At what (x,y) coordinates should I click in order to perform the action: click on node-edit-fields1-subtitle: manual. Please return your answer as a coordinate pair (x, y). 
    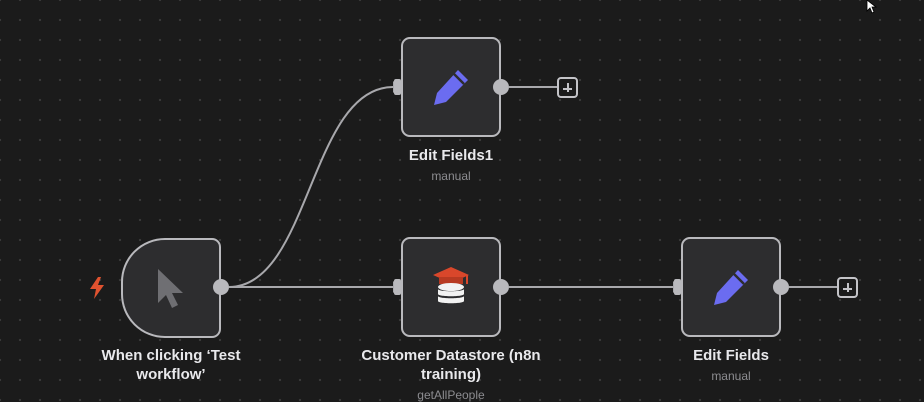
    Looking at the image, I should click on (451, 176).